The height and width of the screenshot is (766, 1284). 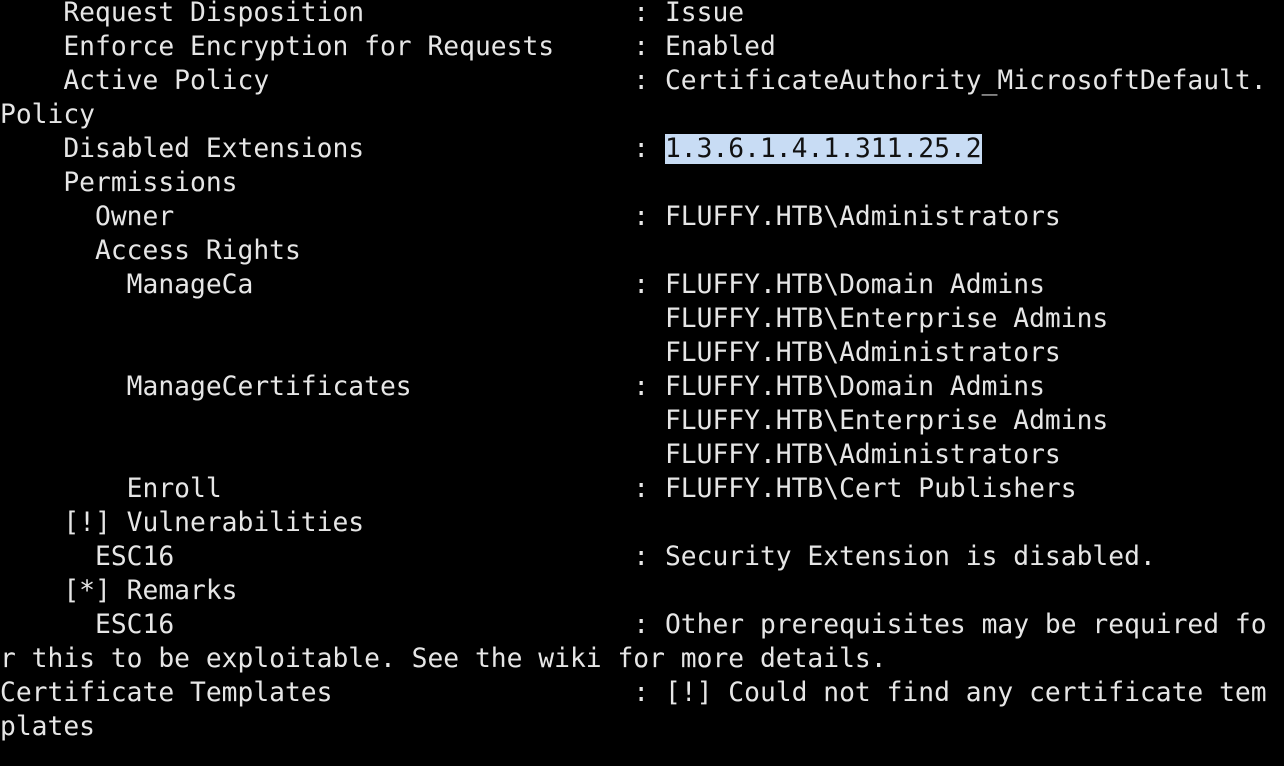 I want to click on terminal-line: Policy, so click(x=47, y=115).